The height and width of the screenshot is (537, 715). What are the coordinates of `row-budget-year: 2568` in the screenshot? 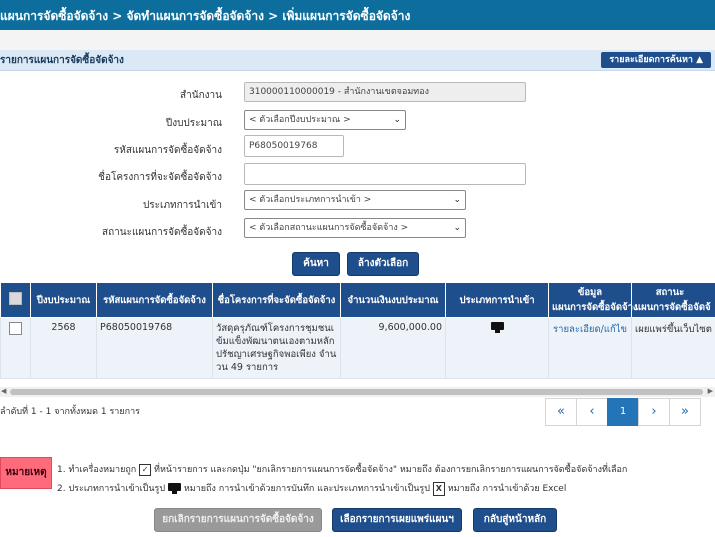 It's located at (63, 348).